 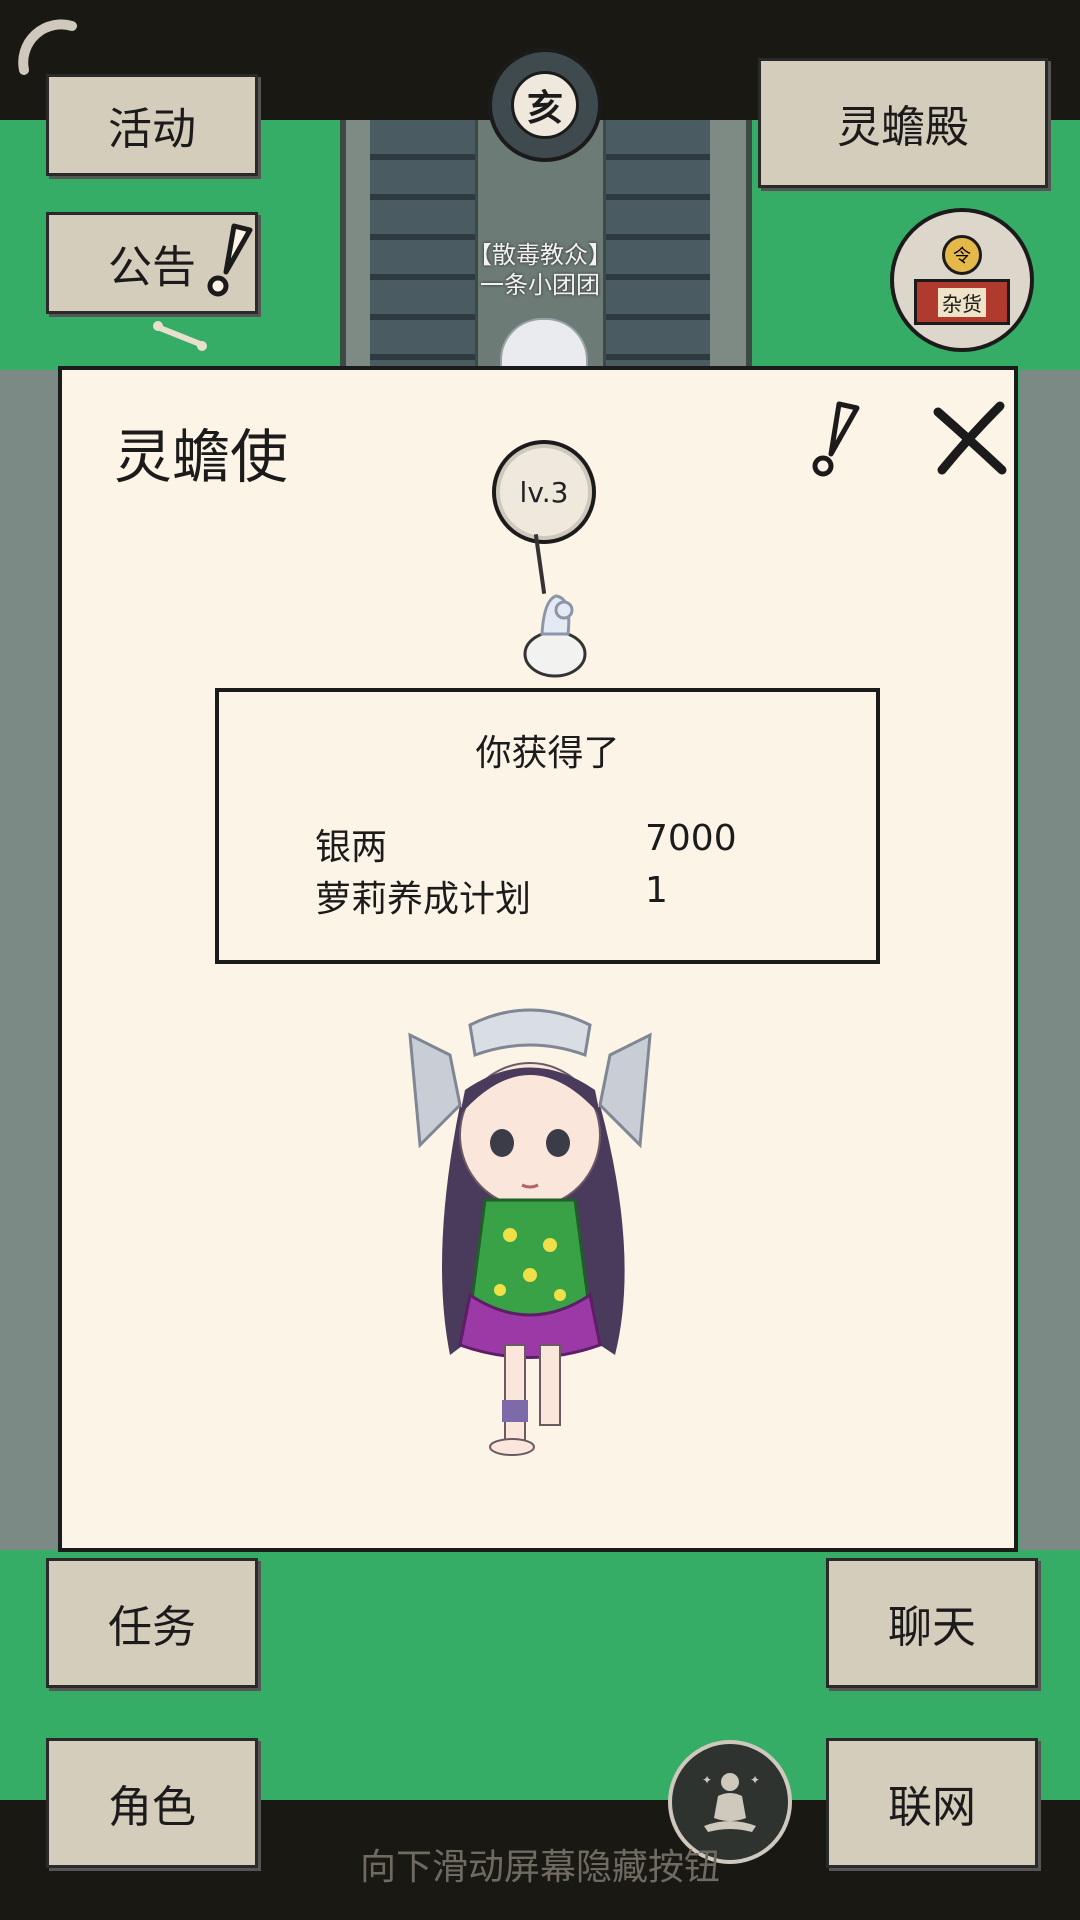 I want to click on hall-button: 灵蟾殿, so click(x=903, y=123).